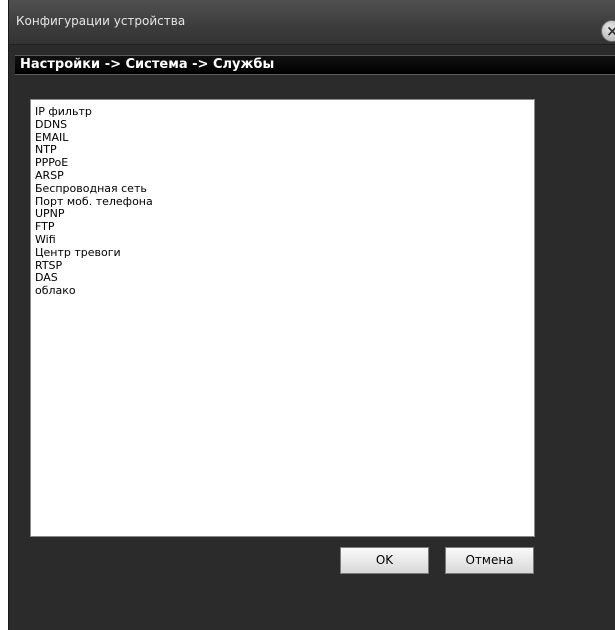 This screenshot has width=615, height=630. Describe the element at coordinates (284, 112) in the screenshot. I see `list-item: IP фильтр` at that location.